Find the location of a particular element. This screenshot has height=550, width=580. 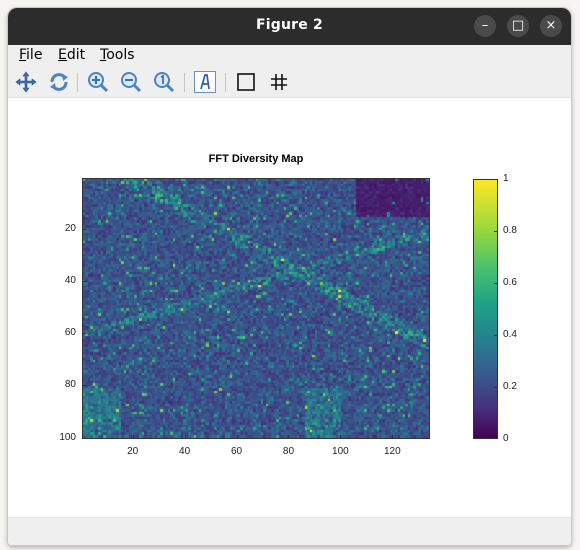

title-bar: Figure 2 – □ × is located at coordinates (289, 26).